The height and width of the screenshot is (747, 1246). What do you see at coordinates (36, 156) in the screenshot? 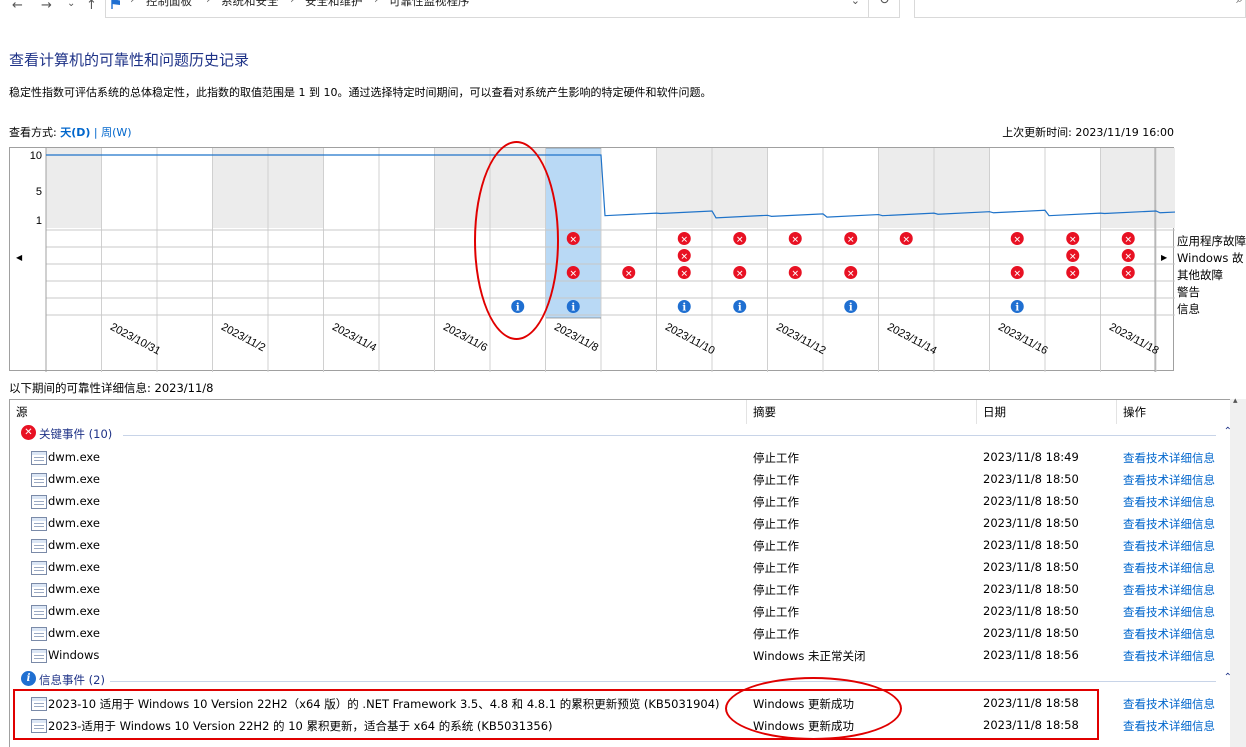
I see `y-tick-label: 10` at bounding box center [36, 156].